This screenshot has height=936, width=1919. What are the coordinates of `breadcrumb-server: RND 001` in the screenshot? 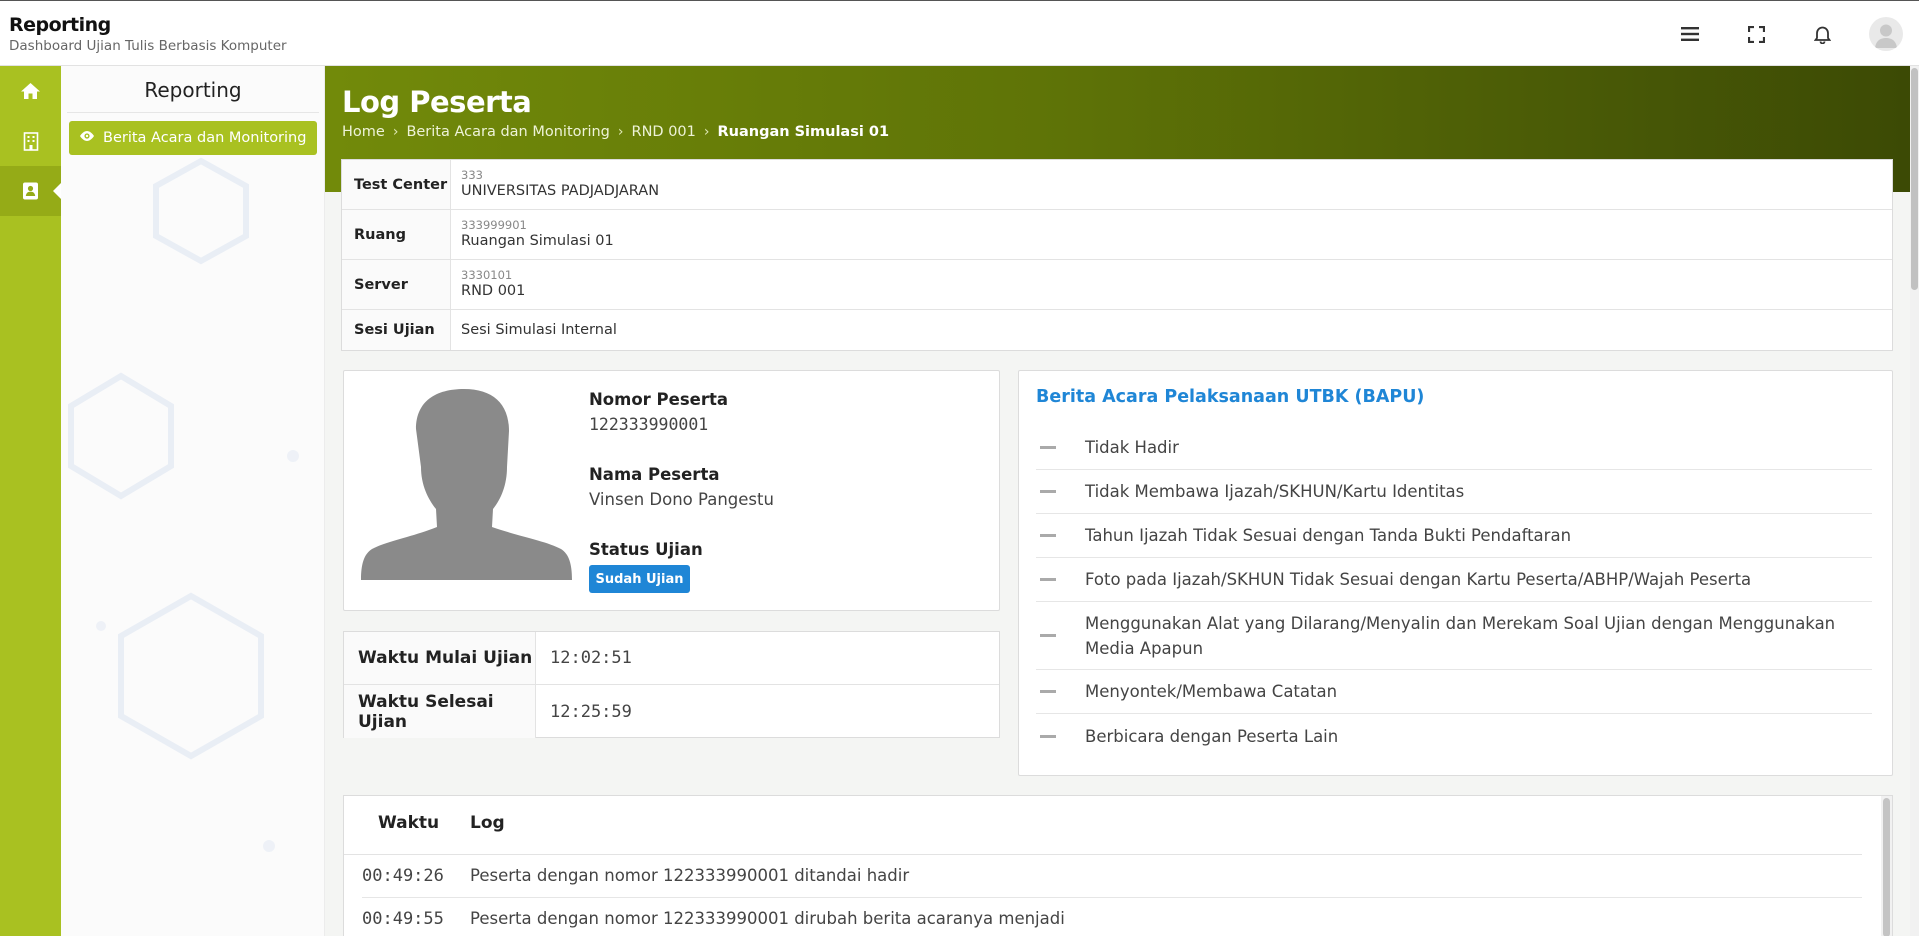 It's located at (664, 132).